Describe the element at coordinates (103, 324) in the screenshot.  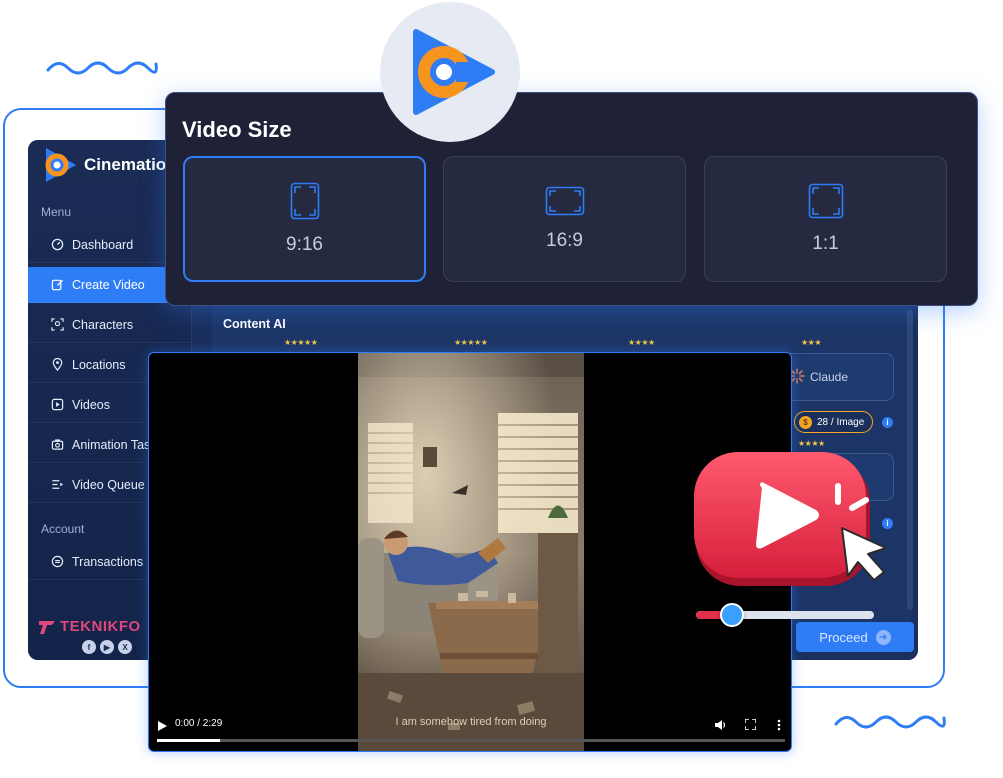
I see `sidebar-item-label: Characters` at that location.